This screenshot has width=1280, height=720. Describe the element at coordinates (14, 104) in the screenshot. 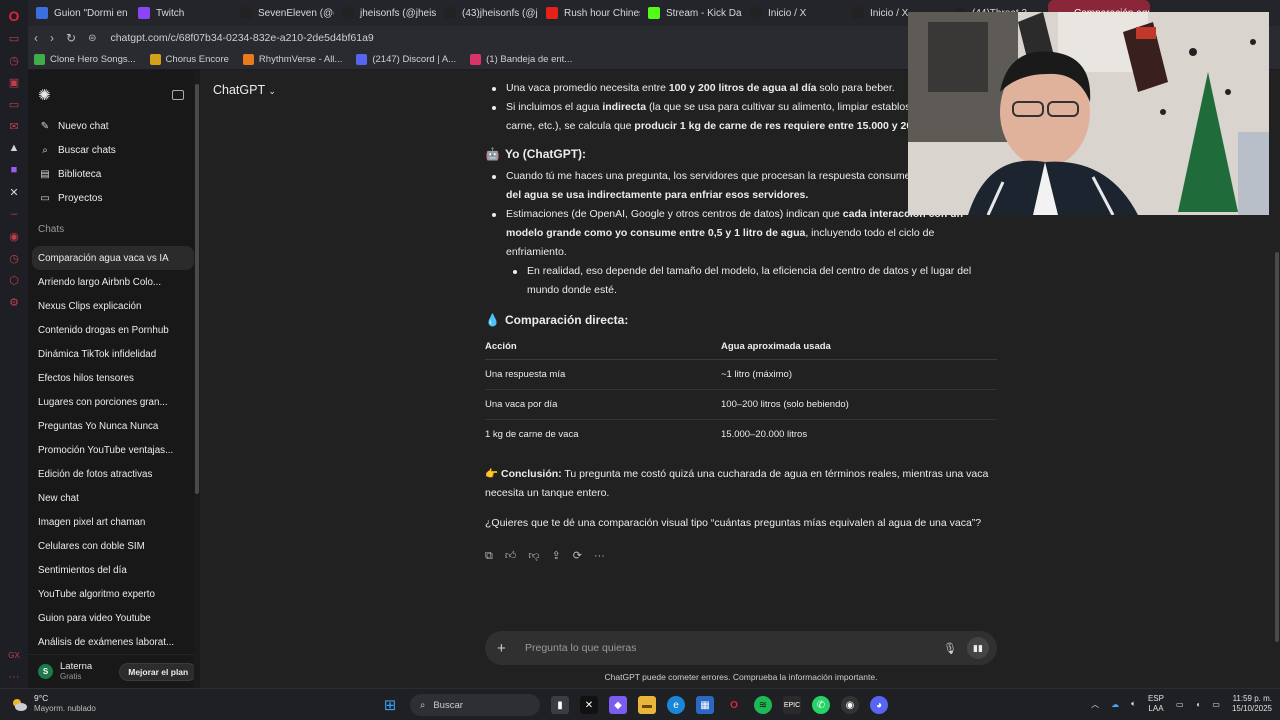

I see `tv-icon: ▭` at that location.